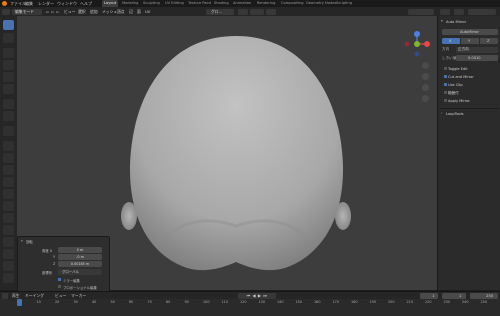 This screenshot has width=500, height=316. I want to click on tab-rendering: Rendering, so click(266, 3).